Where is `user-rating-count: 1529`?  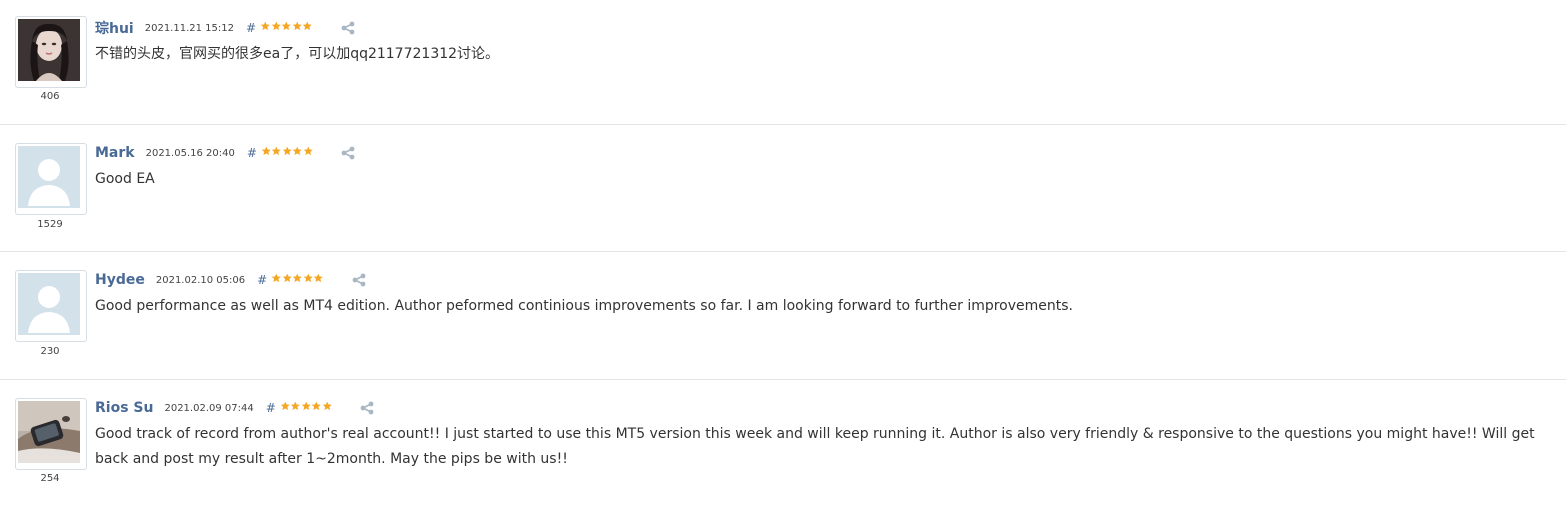 user-rating-count: 1529 is located at coordinates (50, 224).